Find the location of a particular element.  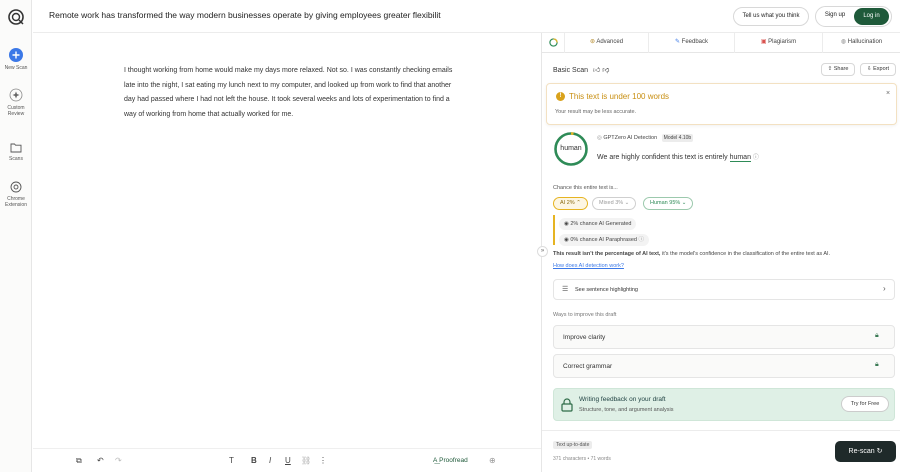

scan-title-row: Basic Scan 👍︎ 👎︎ is located at coordinates (581, 69).